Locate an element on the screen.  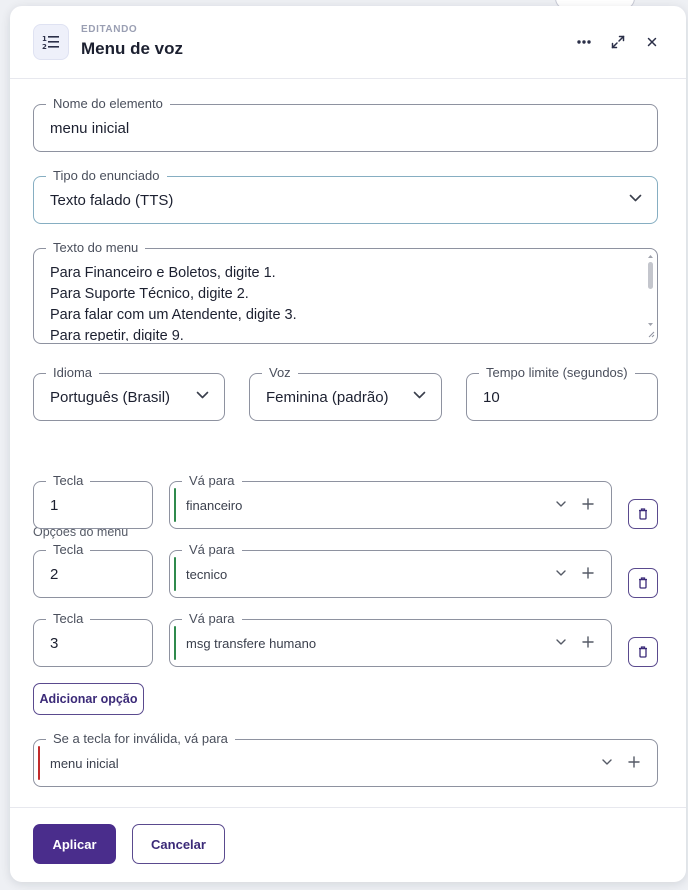
cancel-button: Cancelar is located at coordinates (178, 844).